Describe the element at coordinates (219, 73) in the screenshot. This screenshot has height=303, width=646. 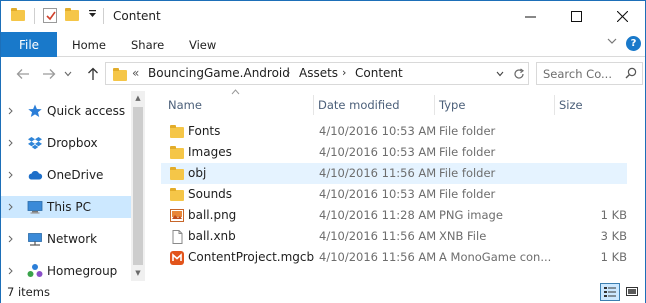
I see `breadcrumb-bouncinggame-android: BouncingGame.Android` at that location.